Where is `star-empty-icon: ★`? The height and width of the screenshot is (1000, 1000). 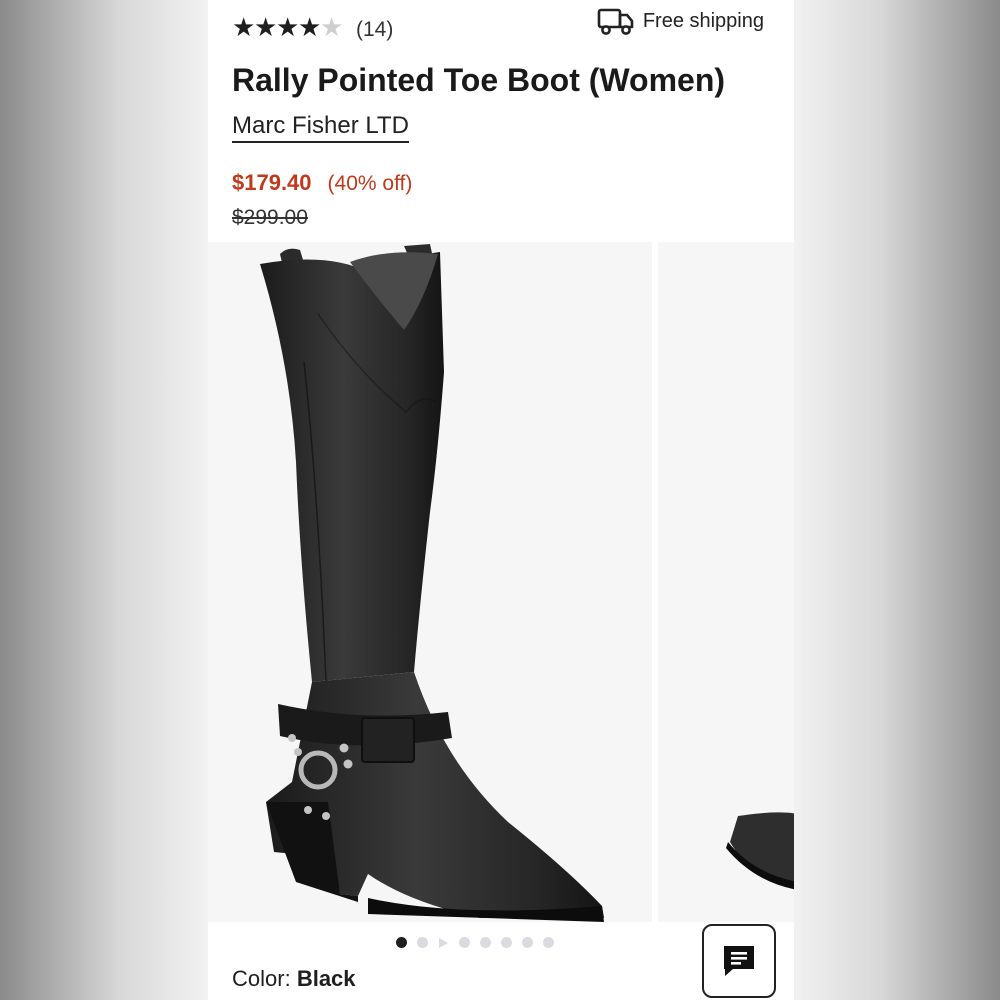 star-empty-icon: ★ is located at coordinates (332, 27).